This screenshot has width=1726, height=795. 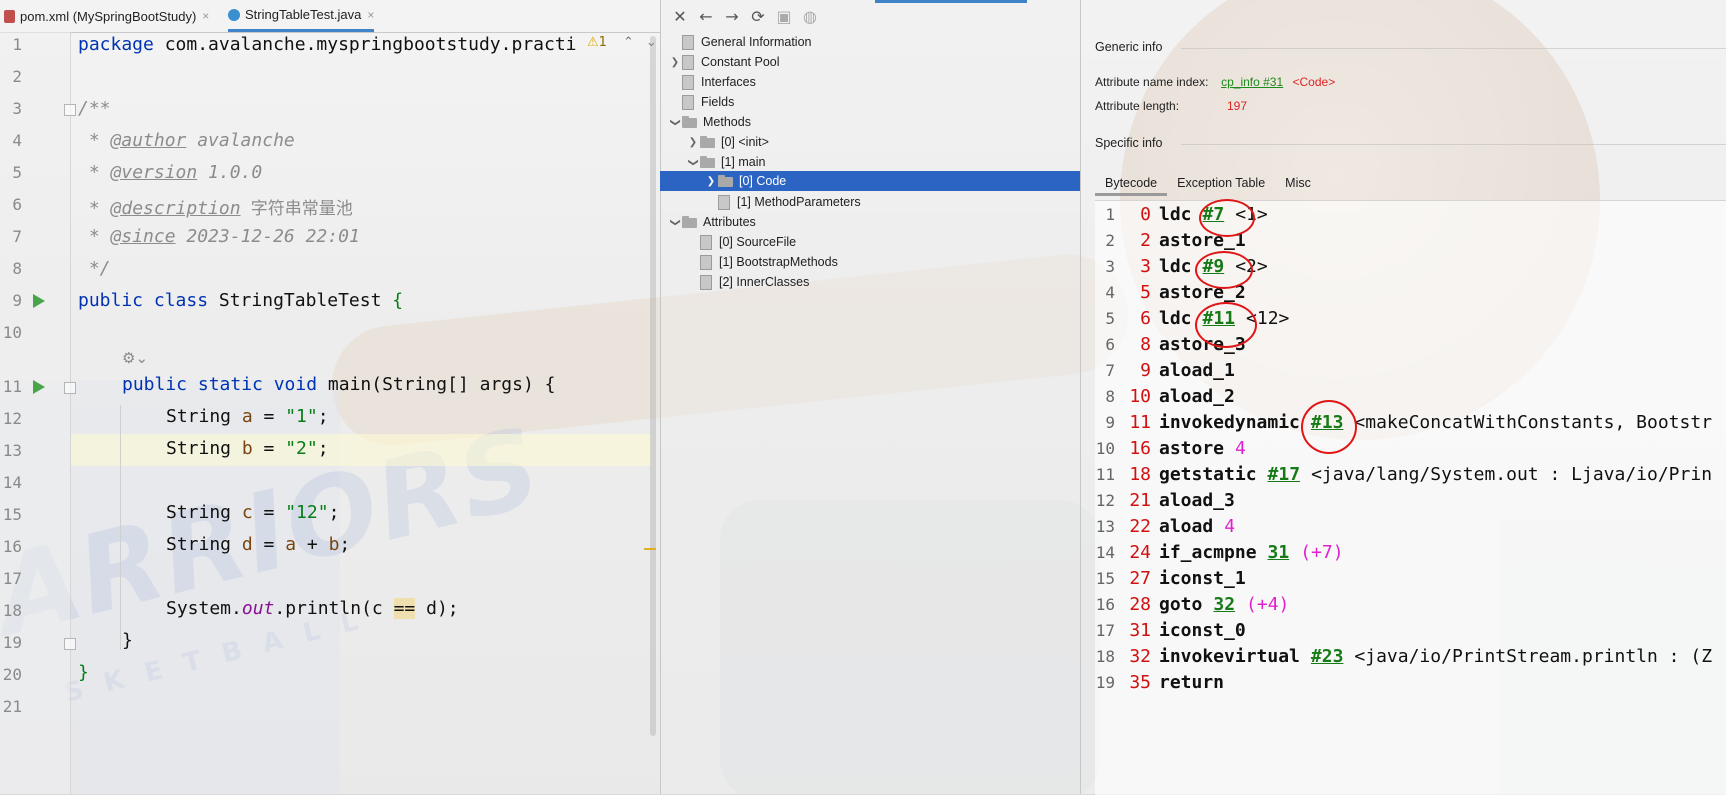 What do you see at coordinates (1140, 422) in the screenshot?
I see `bytecode-offset: 11` at bounding box center [1140, 422].